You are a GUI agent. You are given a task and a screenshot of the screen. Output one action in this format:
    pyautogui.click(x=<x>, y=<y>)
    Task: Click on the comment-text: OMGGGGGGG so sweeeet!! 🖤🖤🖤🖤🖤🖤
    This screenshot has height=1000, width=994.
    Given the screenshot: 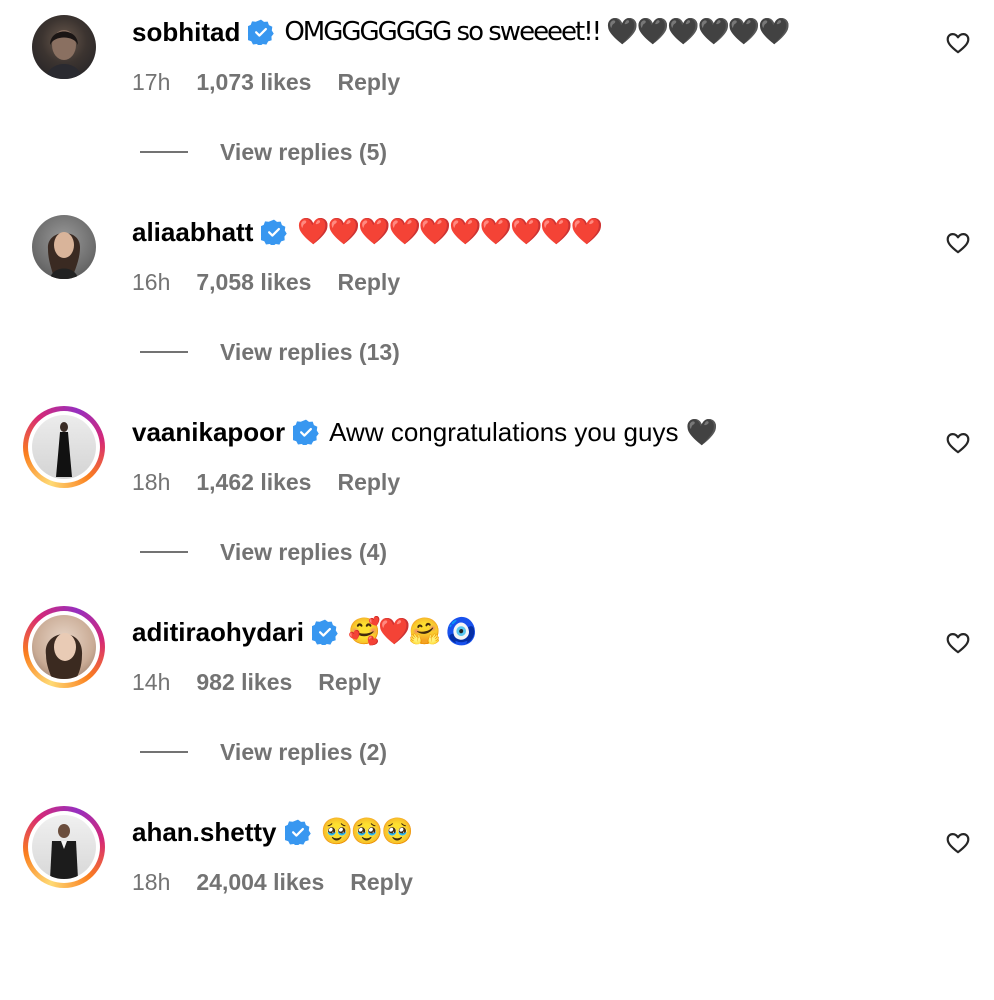 What is the action you would take?
    pyautogui.click(x=537, y=32)
    